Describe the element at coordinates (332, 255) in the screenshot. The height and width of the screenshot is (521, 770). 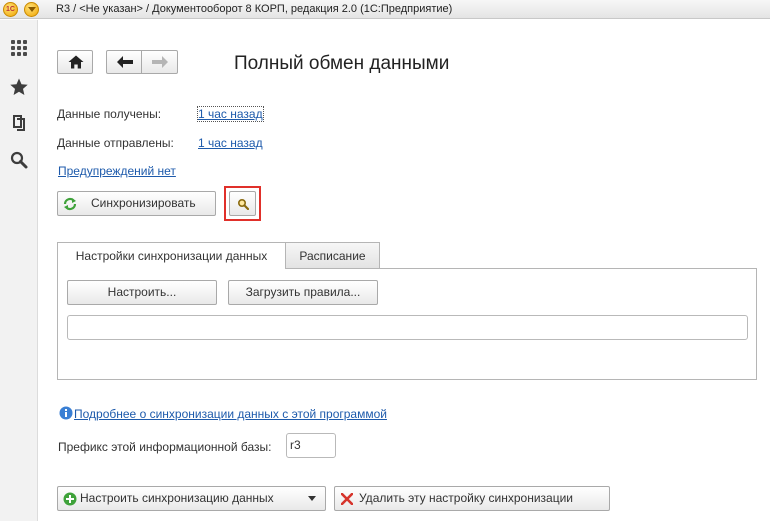
I see `tab-schedule: Расписание` at that location.